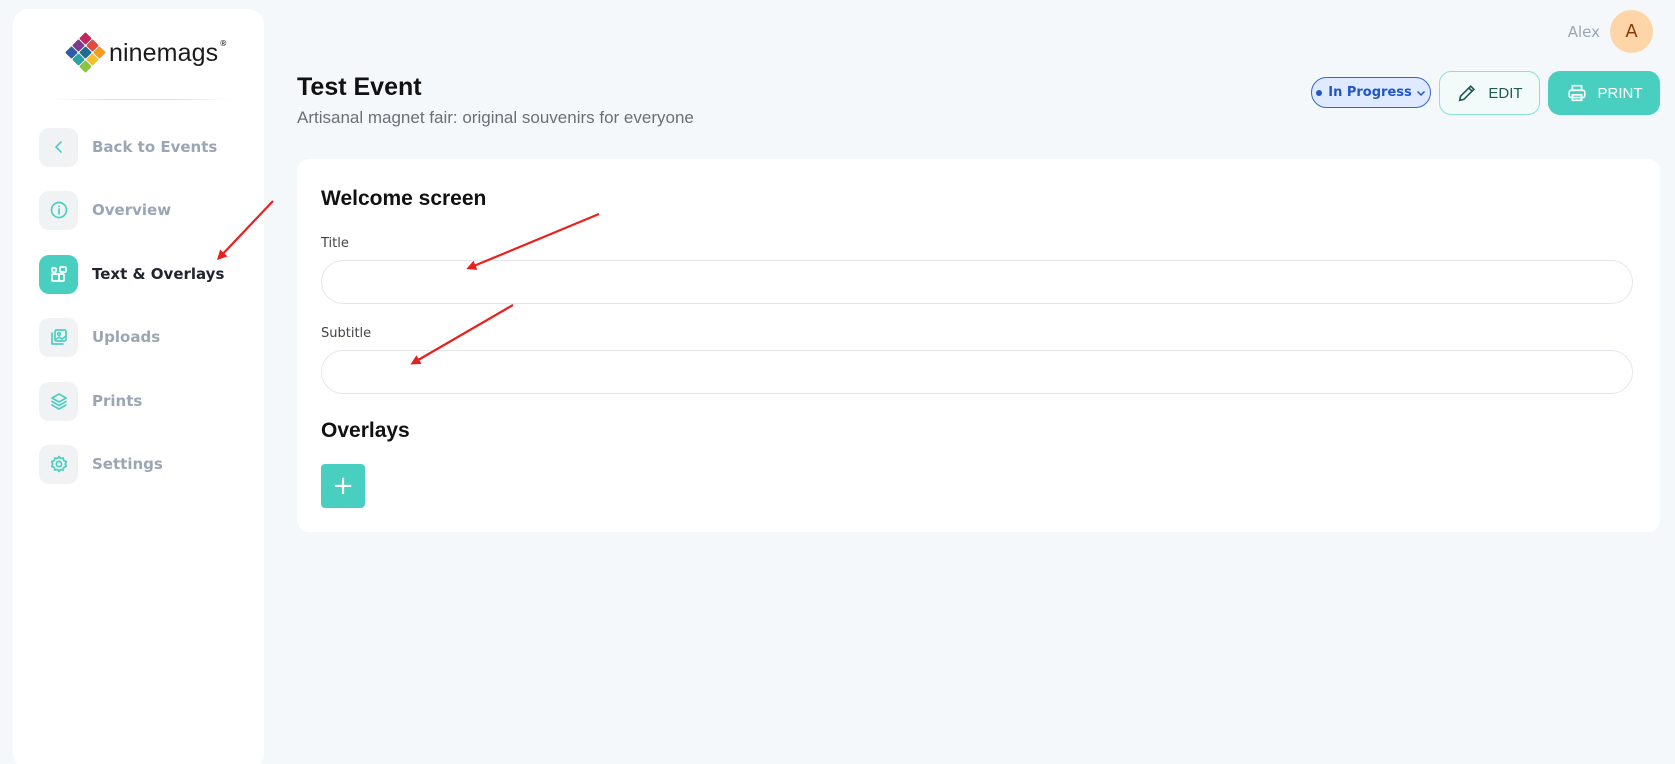 This screenshot has width=1675, height=764. Describe the element at coordinates (404, 198) in the screenshot. I see `welcome-screen-heading: Welcome screen` at that location.